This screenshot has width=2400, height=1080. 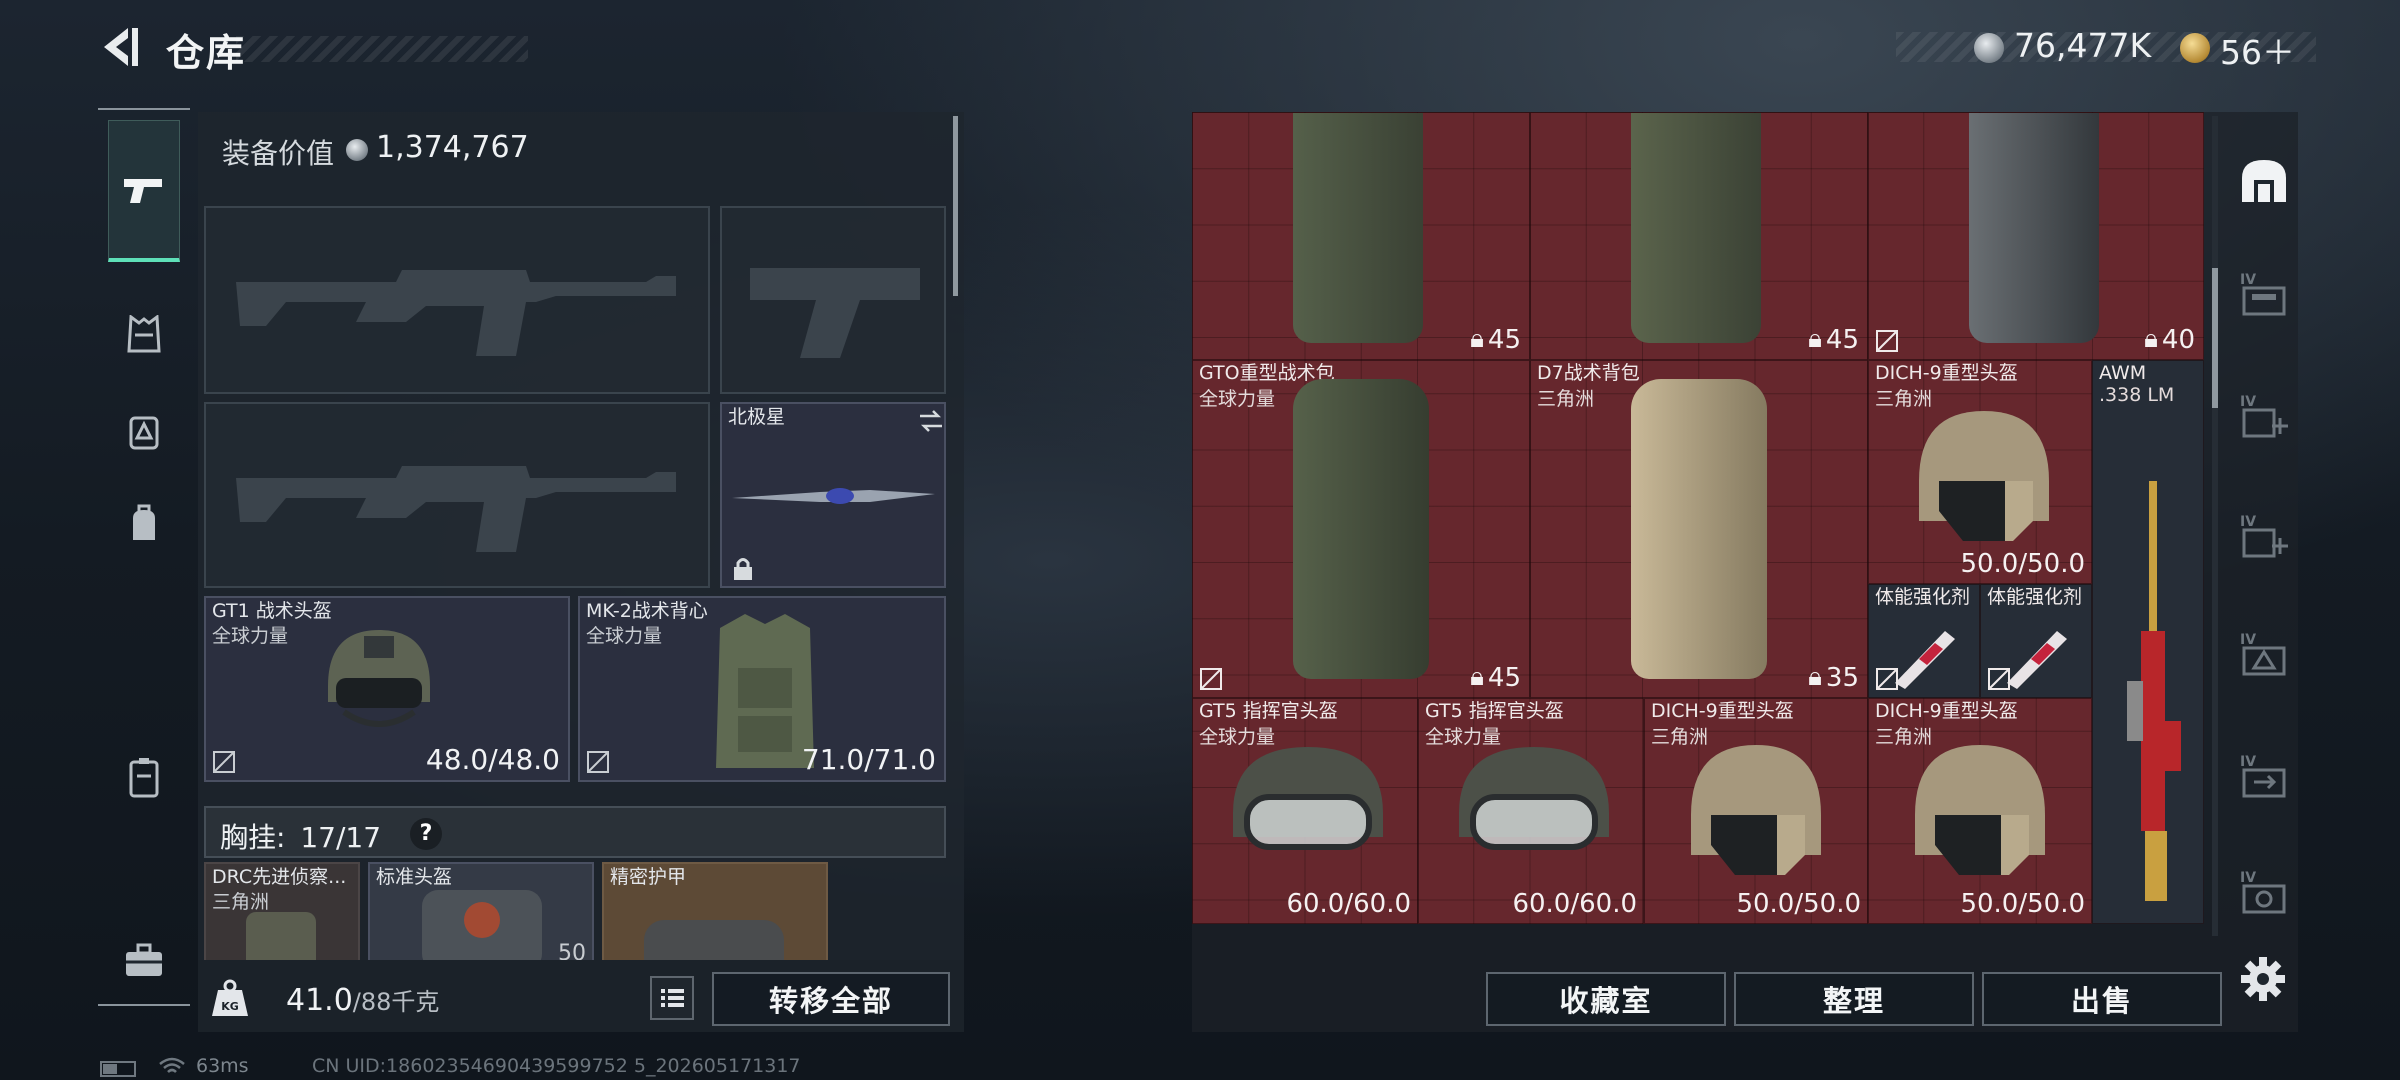 I want to click on rig-item-name: 精密护甲, so click(x=648, y=877).